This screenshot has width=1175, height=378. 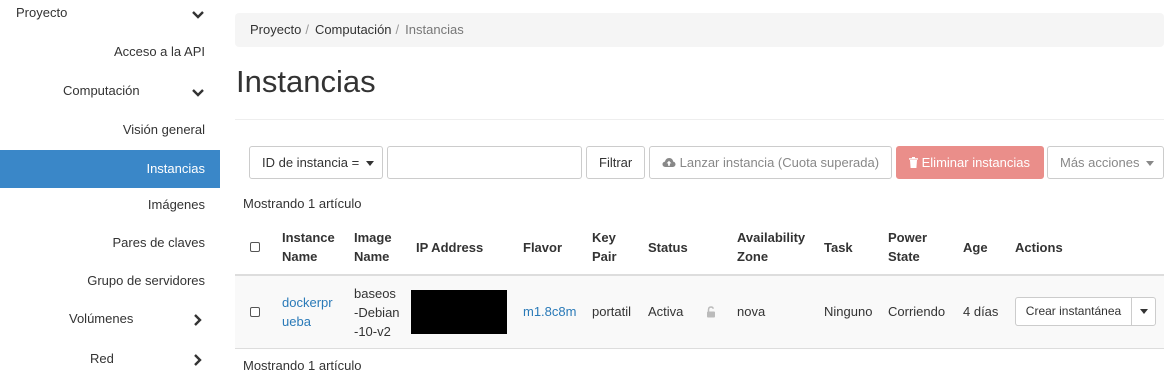 What do you see at coordinates (110, 169) in the screenshot?
I see `sidebar-item-instances: Instancias` at bounding box center [110, 169].